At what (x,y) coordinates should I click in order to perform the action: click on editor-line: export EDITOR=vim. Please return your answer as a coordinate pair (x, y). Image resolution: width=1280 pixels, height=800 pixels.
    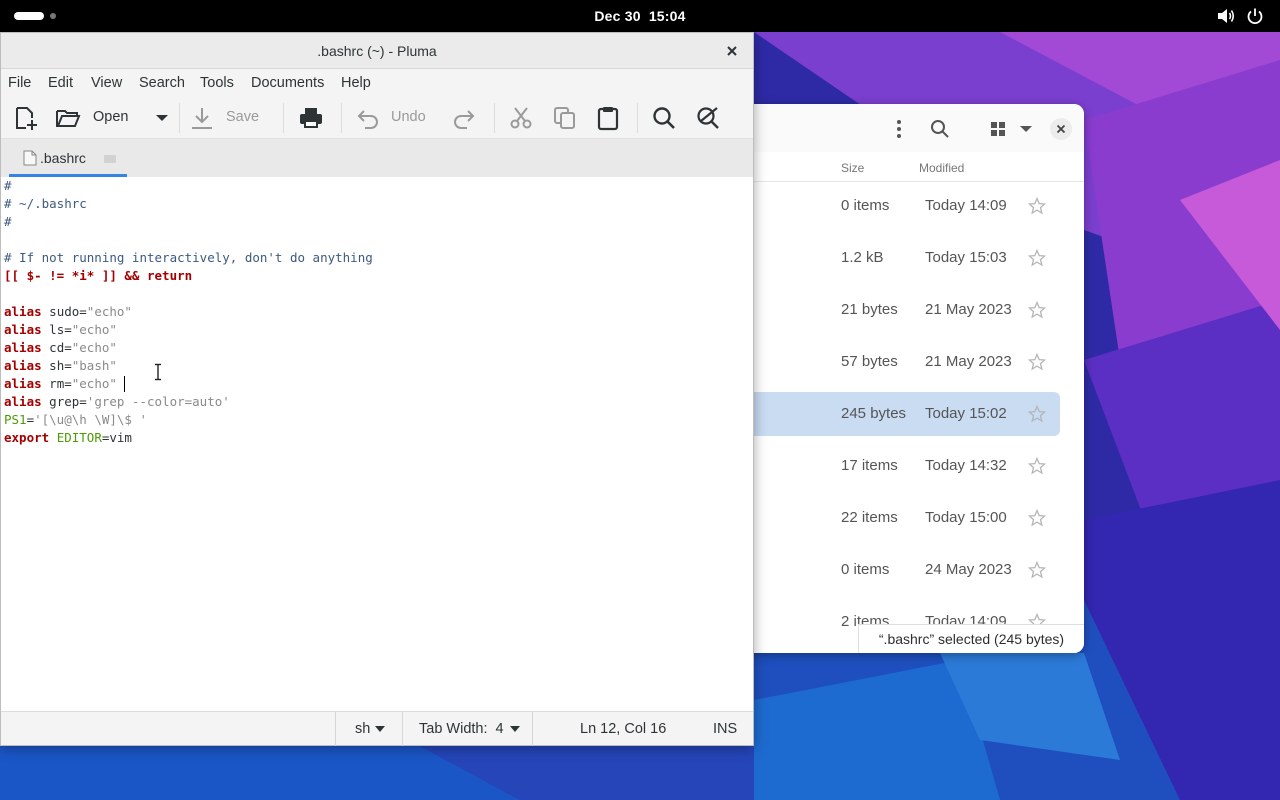
    Looking at the image, I should click on (68, 437).